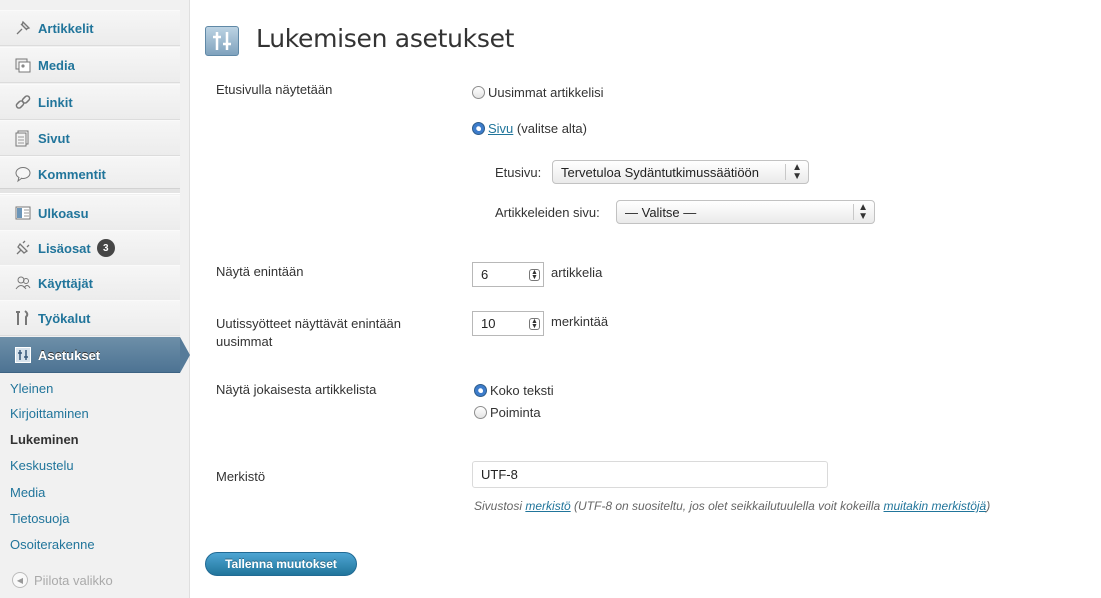 The width and height of the screenshot is (1101, 598). I want to click on settings-page-icon, so click(222, 41).